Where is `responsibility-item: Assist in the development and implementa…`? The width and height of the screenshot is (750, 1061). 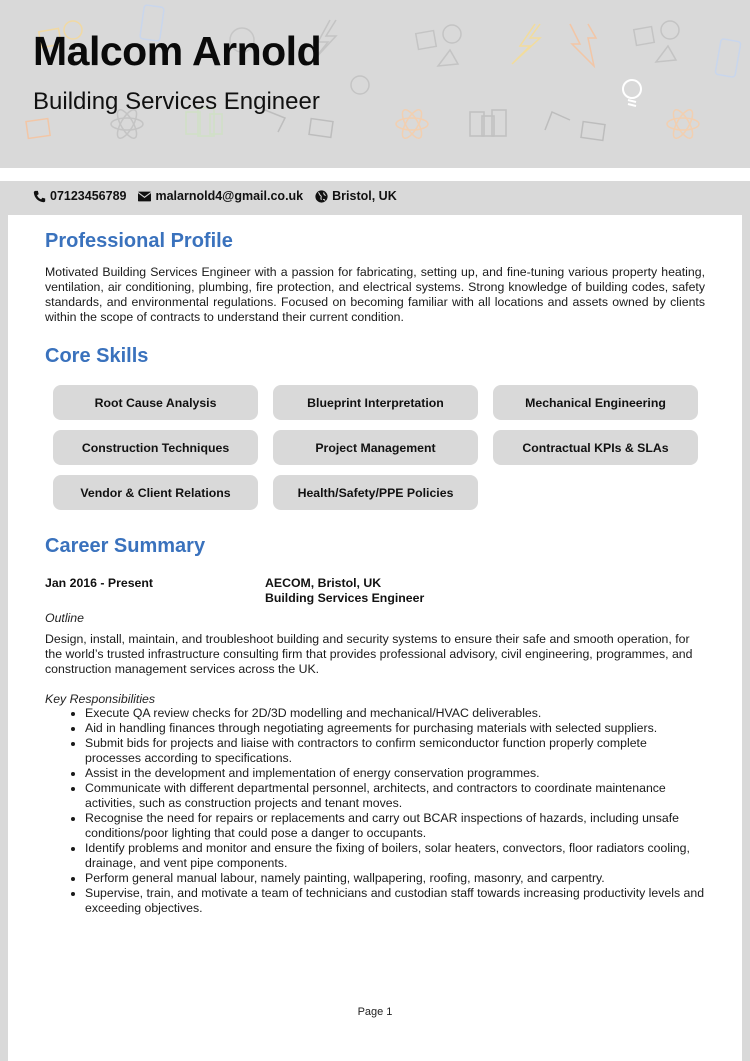
responsibility-item: Assist in the development and implementa… is located at coordinates (395, 773).